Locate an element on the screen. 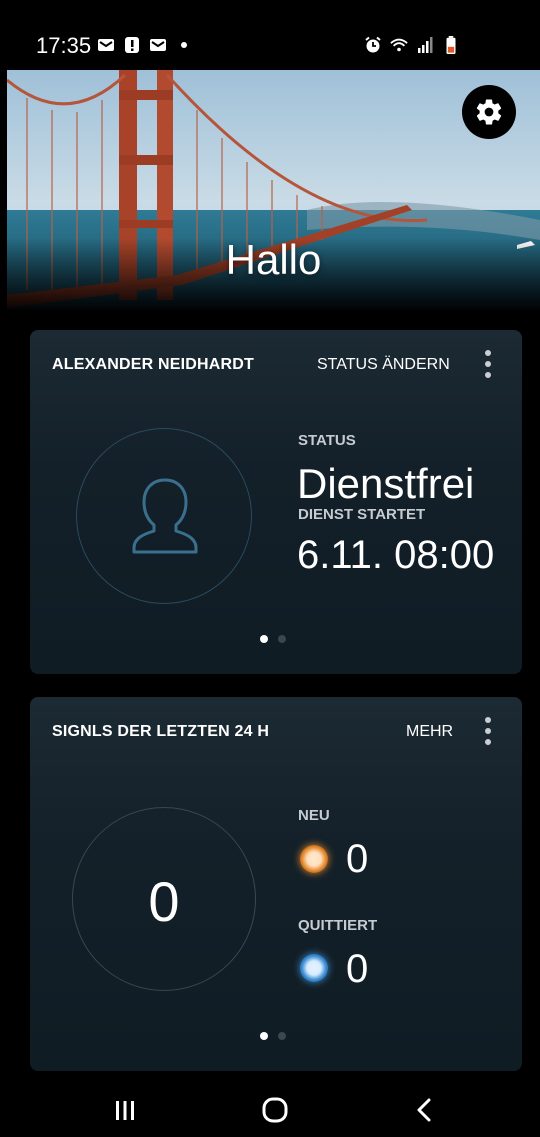 This screenshot has height=1137, width=540. acknowledged-indicator-icon is located at coordinates (314, 968).